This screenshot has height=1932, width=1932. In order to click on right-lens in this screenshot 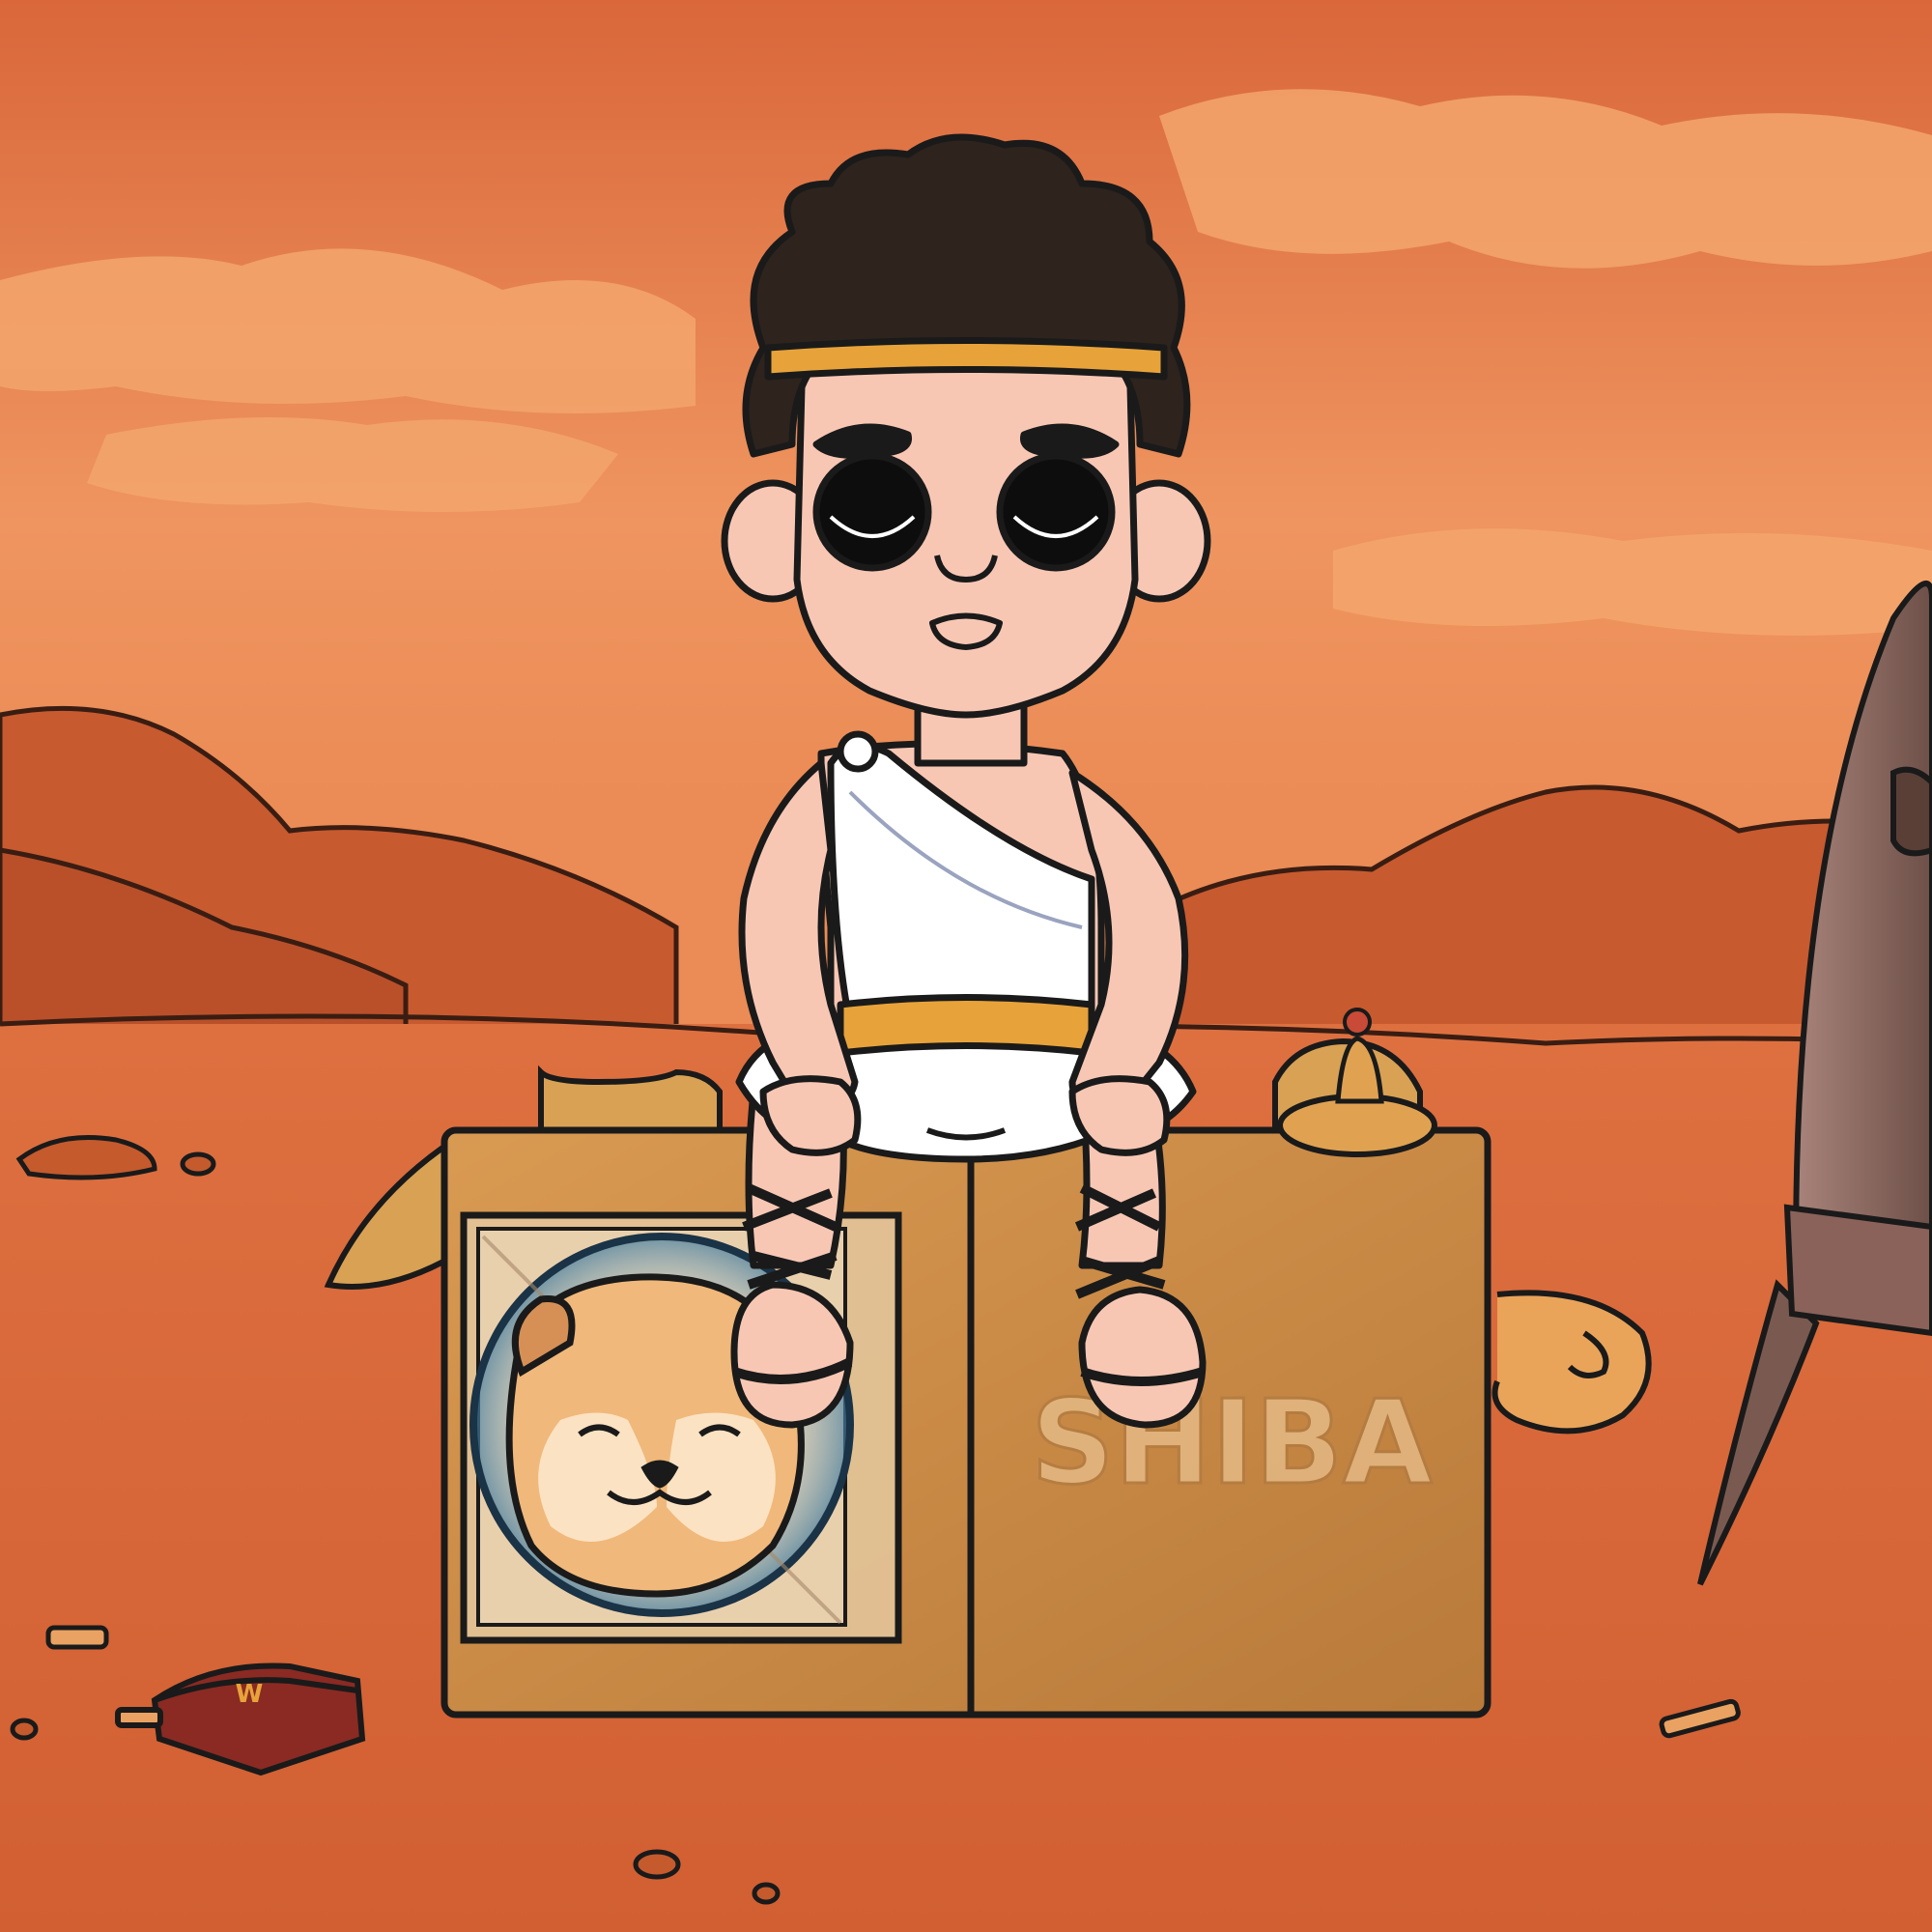, I will do `click(1056, 512)`.